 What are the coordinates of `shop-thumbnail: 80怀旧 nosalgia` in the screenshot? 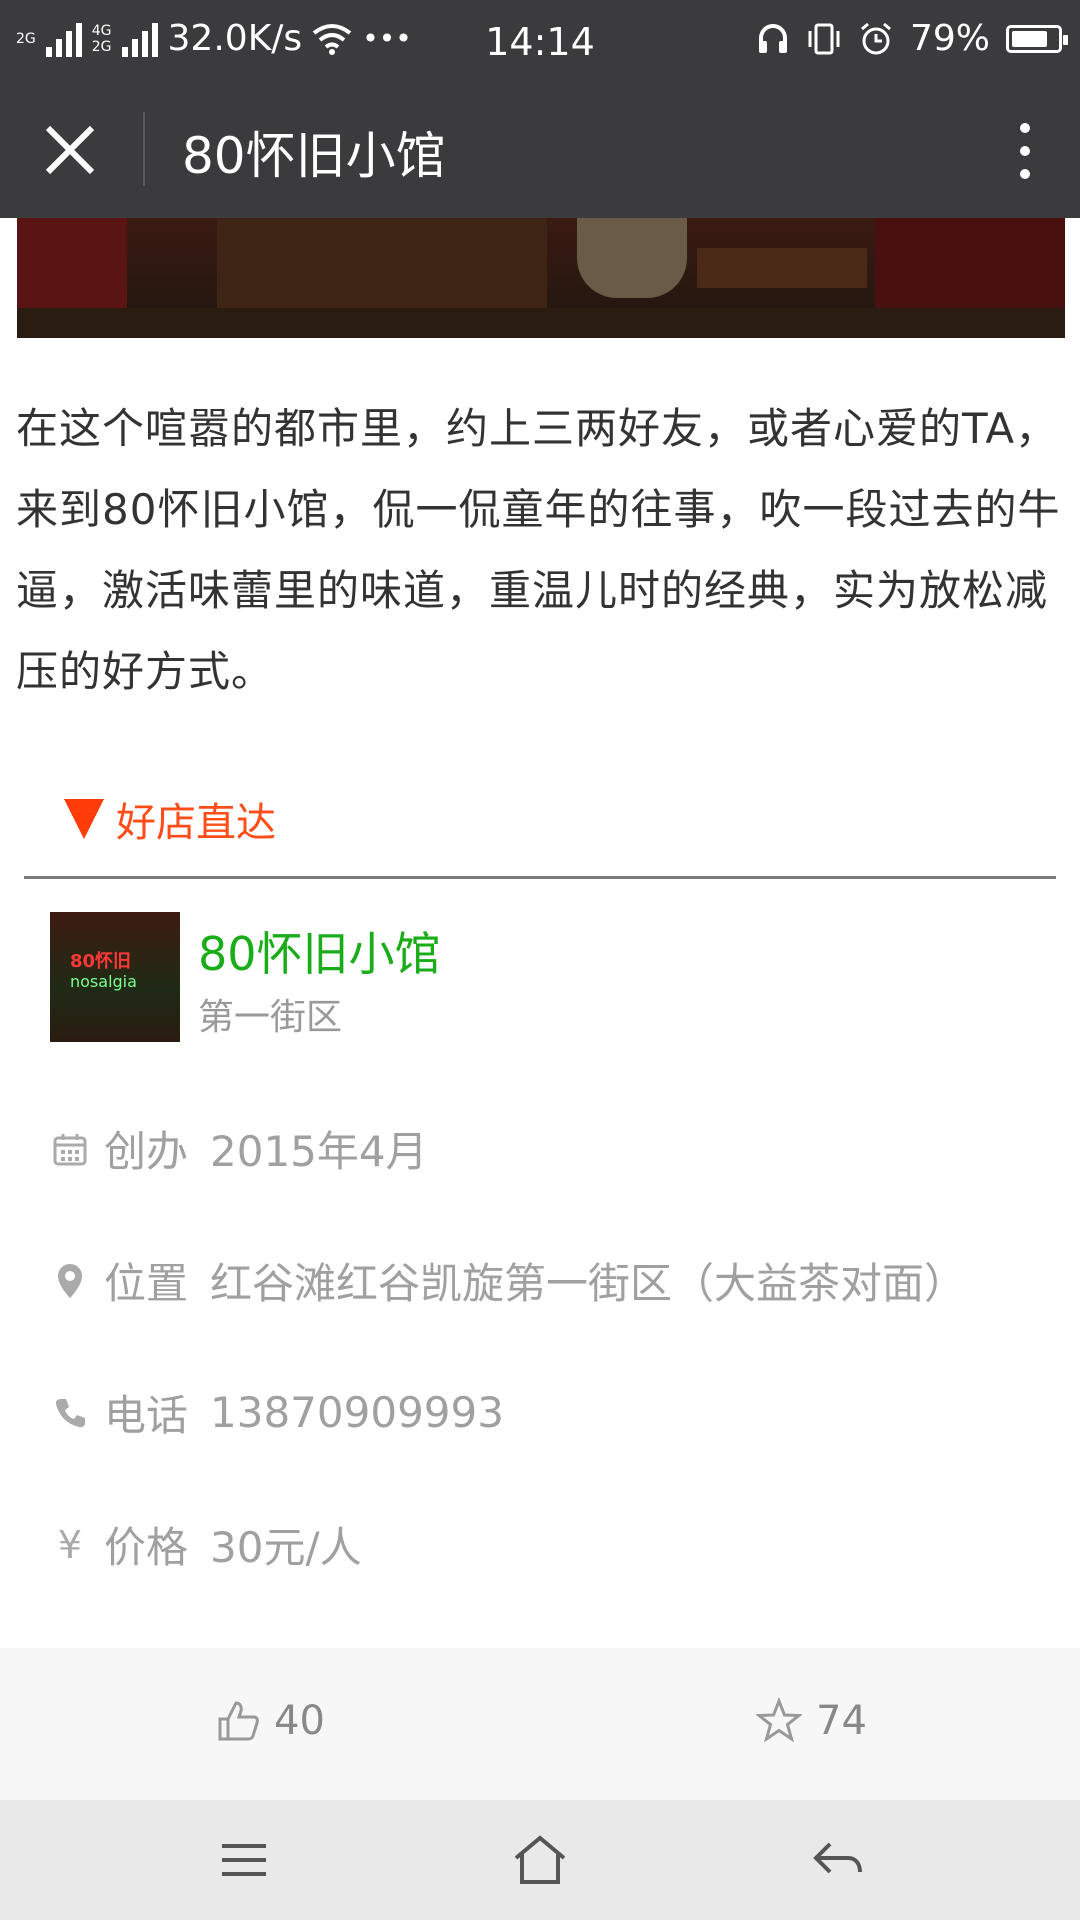 It's located at (115, 977).